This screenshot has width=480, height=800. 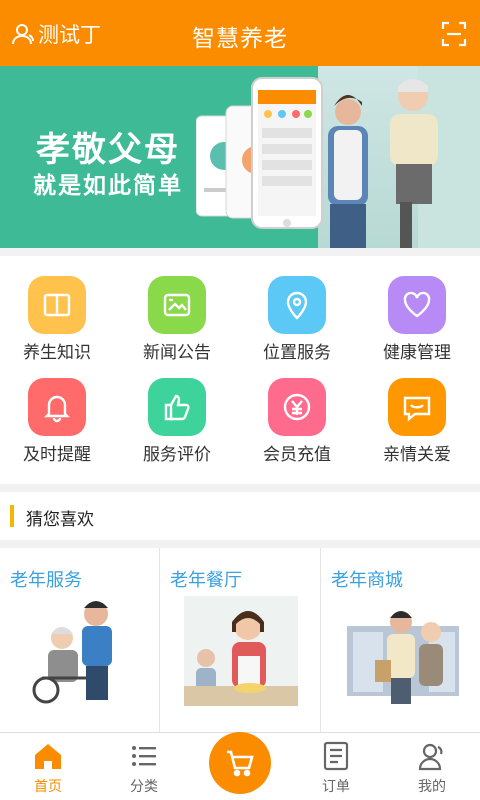 I want to click on feature-item-reminder: 及时提醒, so click(x=60, y=415).